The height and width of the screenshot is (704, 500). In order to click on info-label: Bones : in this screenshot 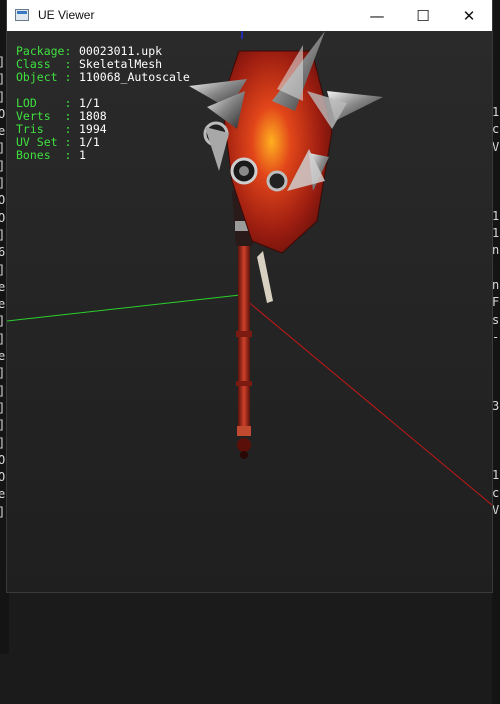, I will do `click(44, 155)`.